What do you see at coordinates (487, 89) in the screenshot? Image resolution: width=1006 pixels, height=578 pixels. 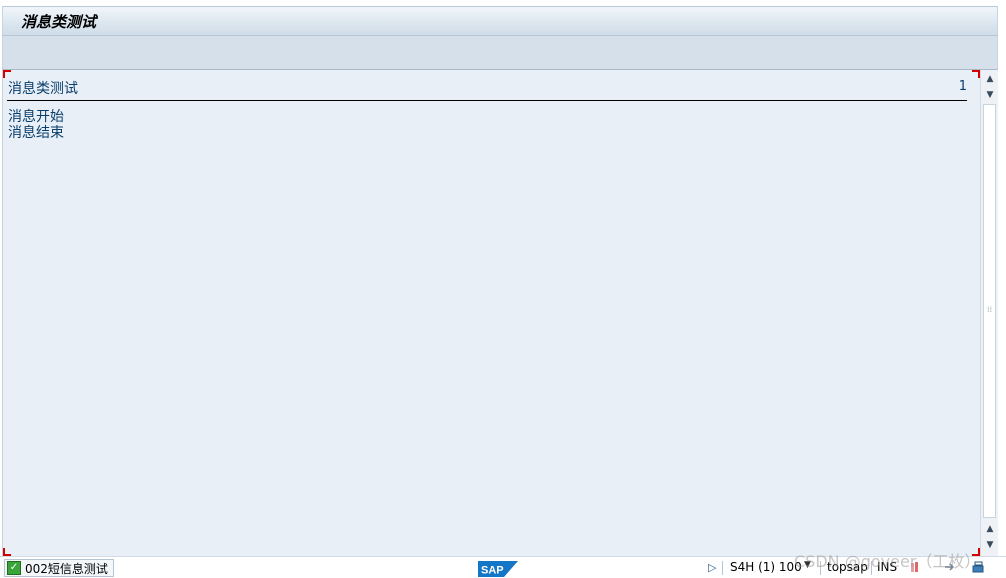 I see `list-header: 消息类测试 1` at bounding box center [487, 89].